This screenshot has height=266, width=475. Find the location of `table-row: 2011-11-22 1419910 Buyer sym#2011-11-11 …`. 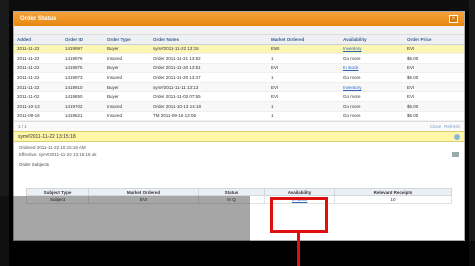

table-row: 2011-11-22 1419910 Buyer sym#2011-11-11 … is located at coordinates (239, 87).